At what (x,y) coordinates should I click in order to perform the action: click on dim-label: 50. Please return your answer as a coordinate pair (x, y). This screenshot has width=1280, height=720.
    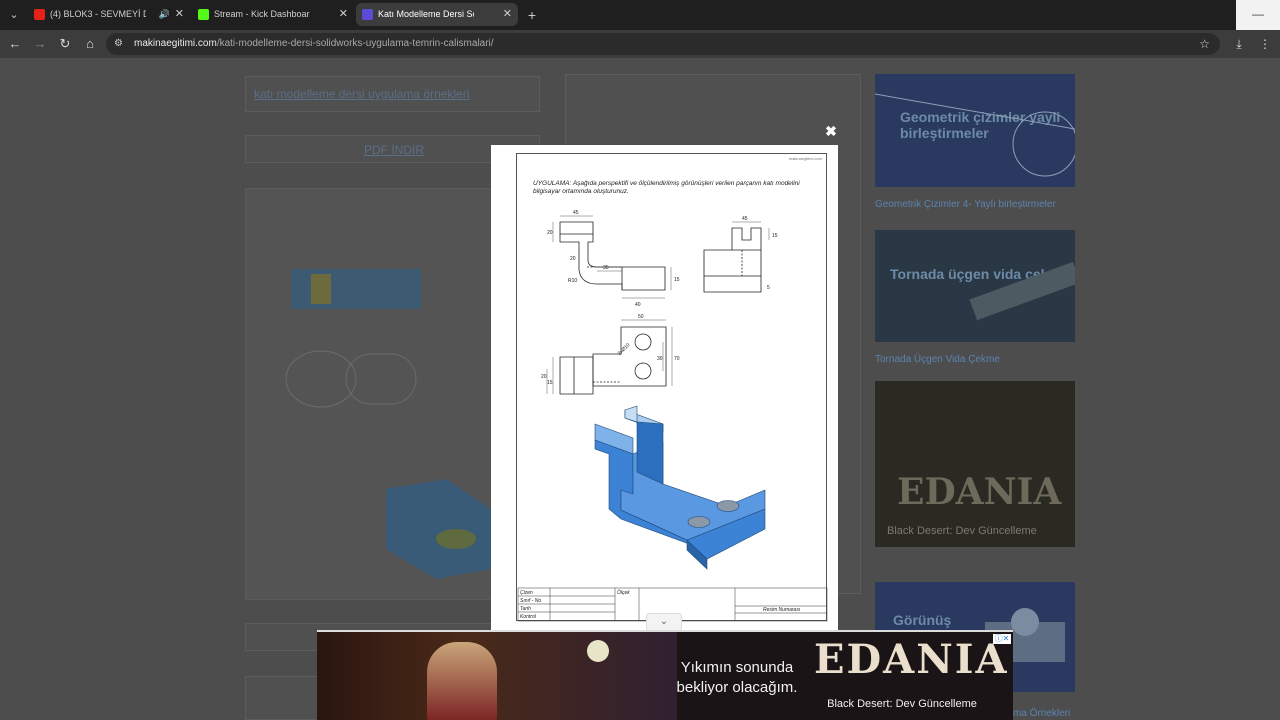
    Looking at the image, I should click on (641, 317).